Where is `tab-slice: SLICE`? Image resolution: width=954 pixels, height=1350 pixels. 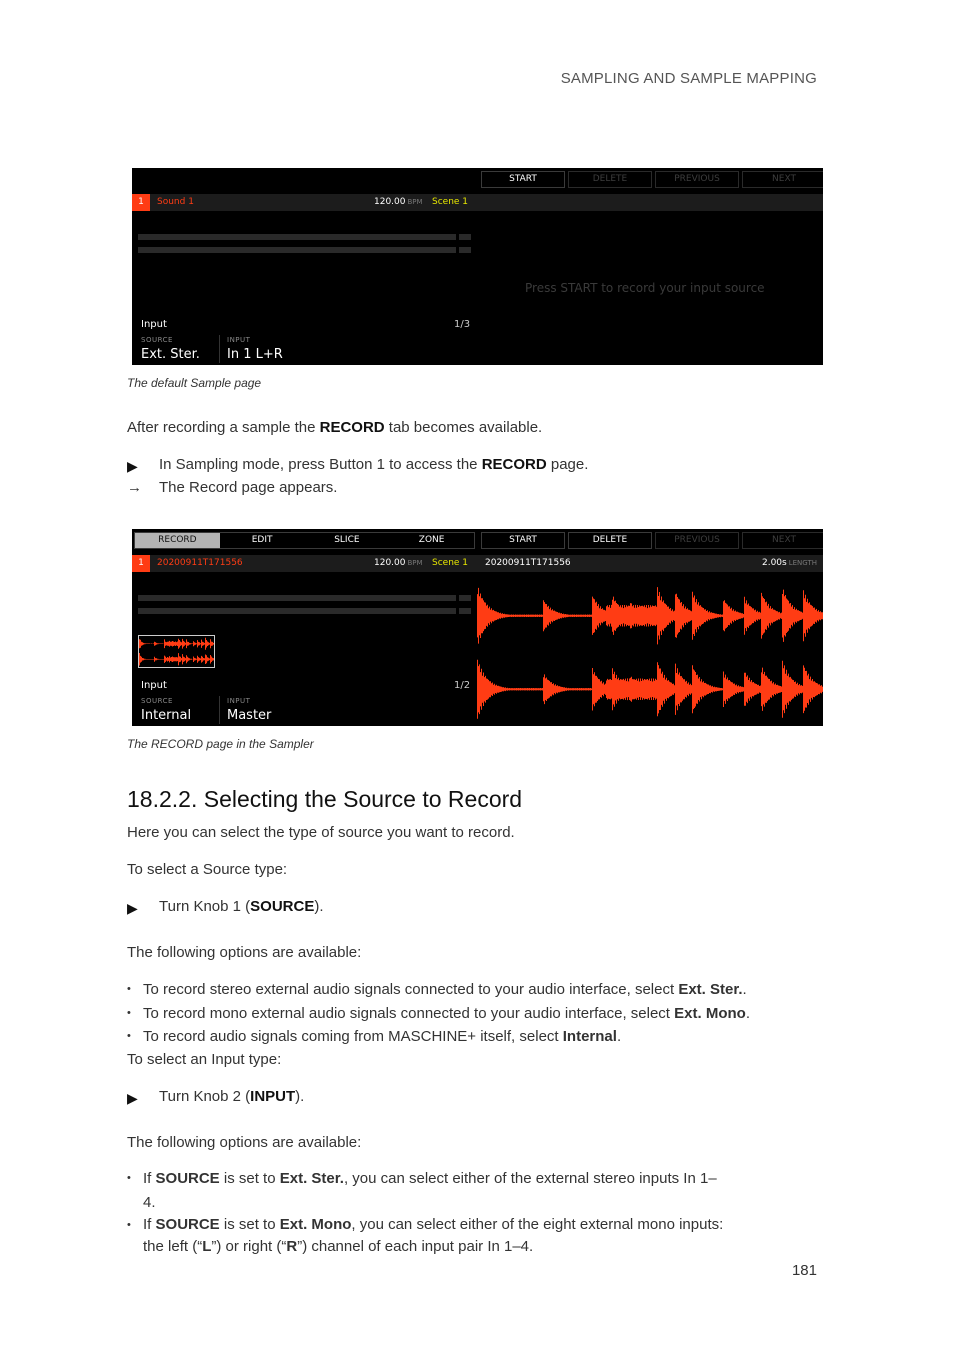
tab-slice: SLICE is located at coordinates (347, 540).